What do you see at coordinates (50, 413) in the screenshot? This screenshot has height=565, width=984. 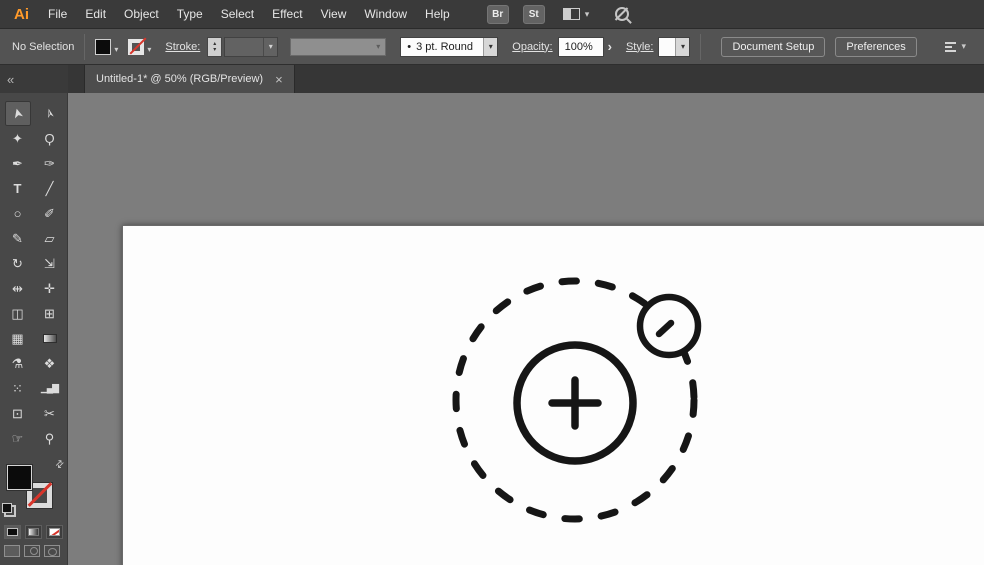 I see `tool-slice: ✂` at bounding box center [50, 413].